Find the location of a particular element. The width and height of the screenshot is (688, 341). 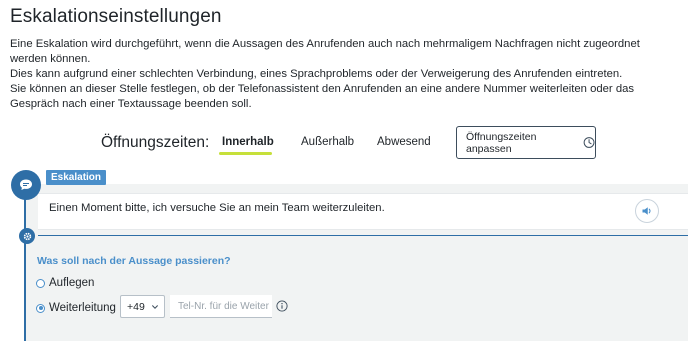

section-divider is located at coordinates (363, 235).